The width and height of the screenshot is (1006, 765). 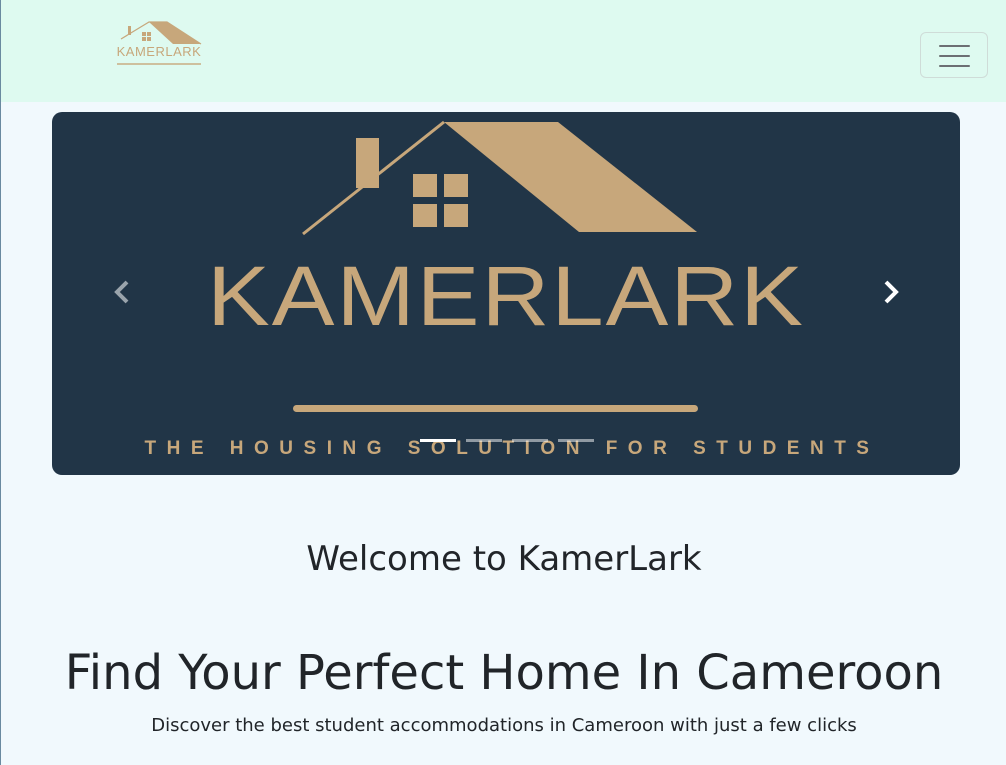 I want to click on brand-logo-link: KAMERLARK, so click(x=160, y=44).